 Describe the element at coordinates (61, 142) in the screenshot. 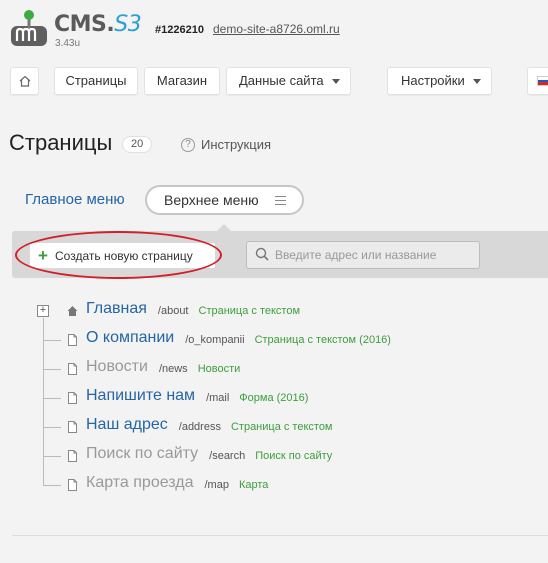

I see `page-title: Страницы` at that location.